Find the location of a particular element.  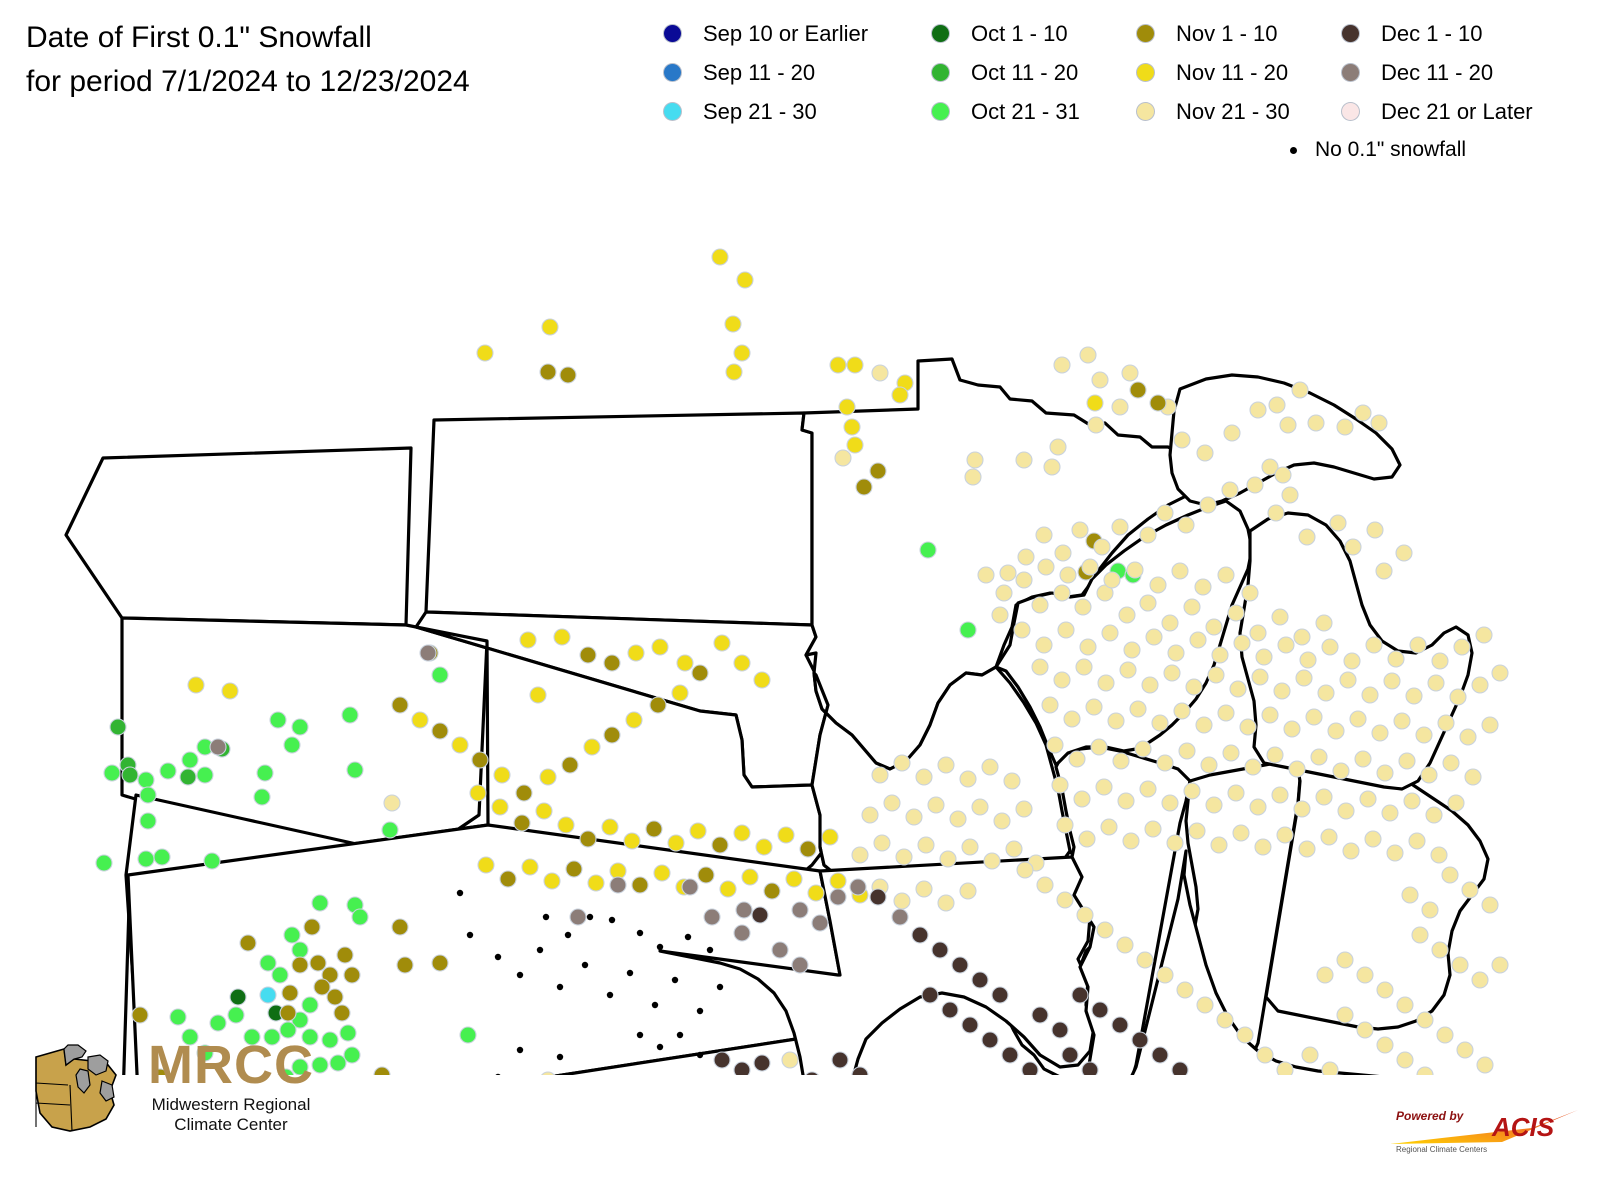

legend-label: Sep 10 or Earlier is located at coordinates (786, 33).